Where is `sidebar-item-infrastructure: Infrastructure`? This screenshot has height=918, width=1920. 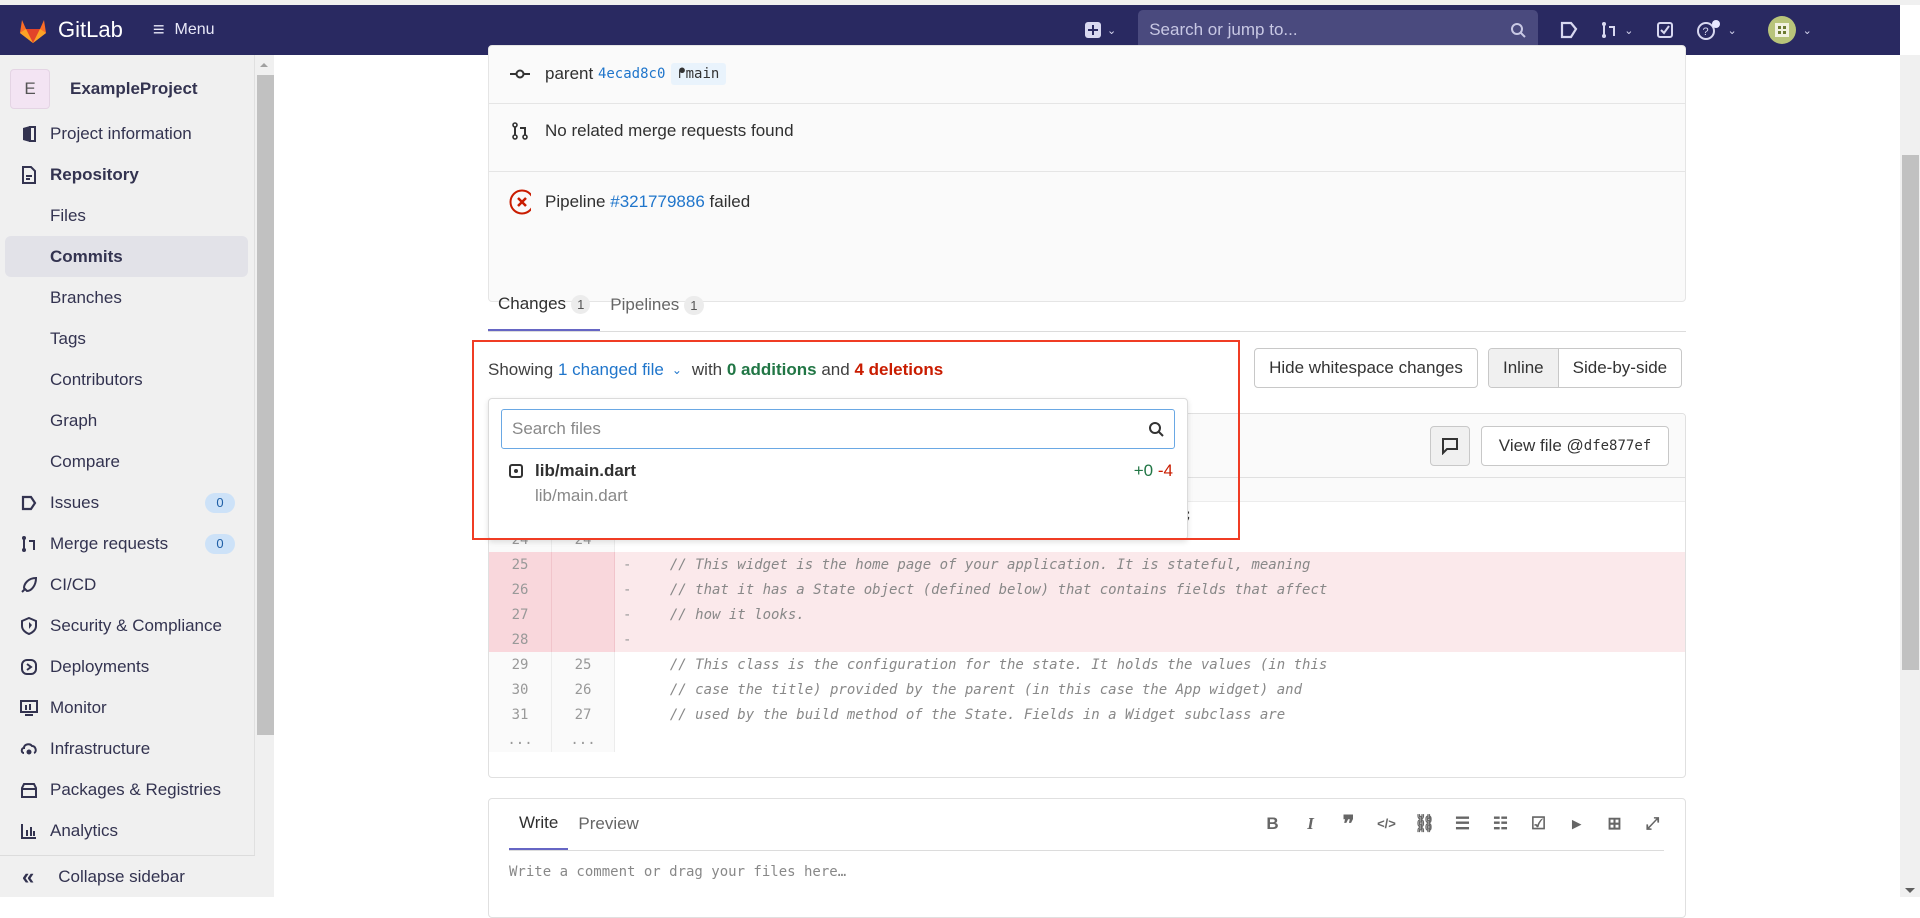 sidebar-item-infrastructure: Infrastructure is located at coordinates (127, 748).